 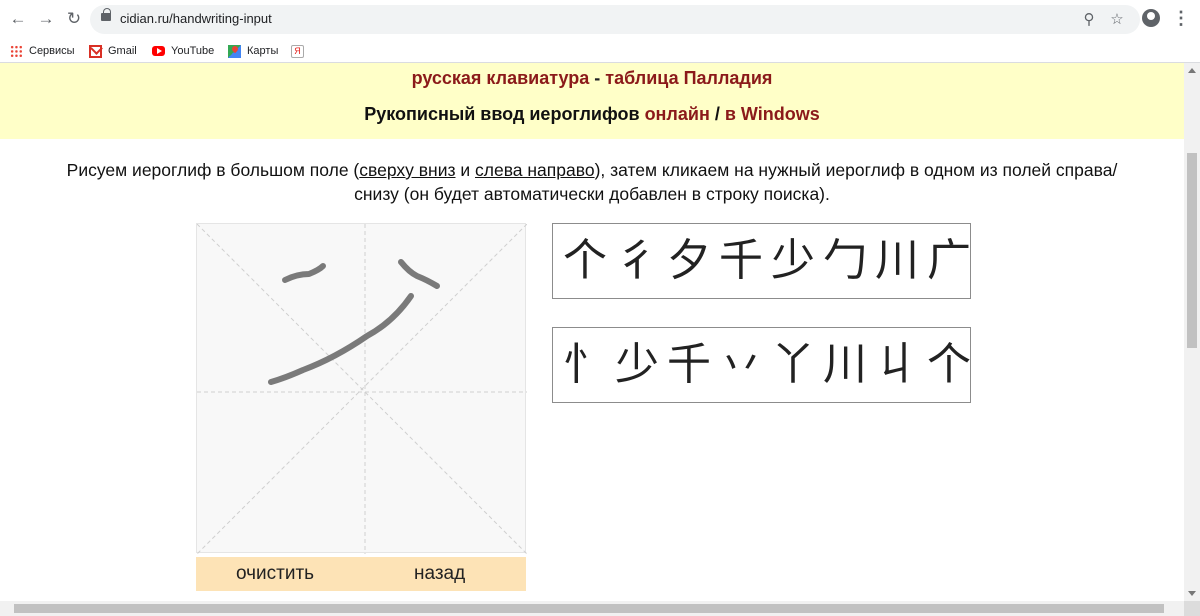 I want to click on browser-toolbar: ← → ↻ cidian.ru/handwriting-input ⚲ ☆ ⋮, so click(x=600, y=19).